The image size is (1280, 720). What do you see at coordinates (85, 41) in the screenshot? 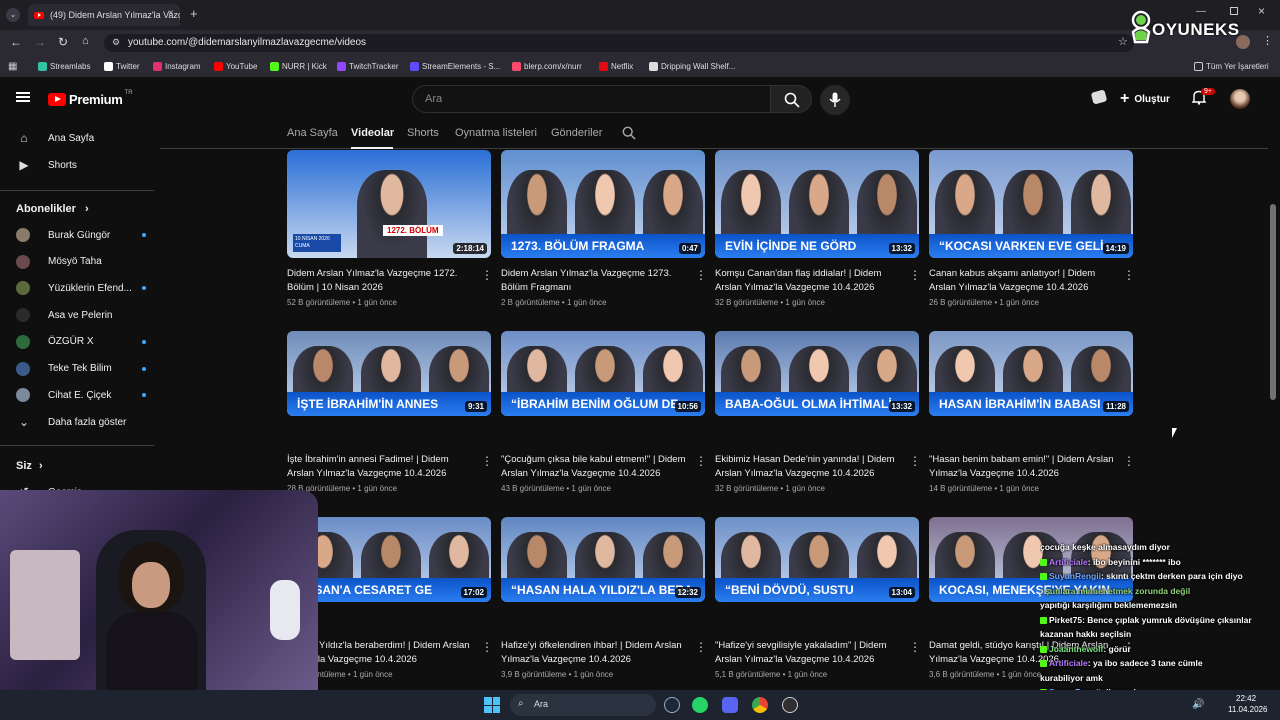
I see `home-browser-icon: ⌂` at bounding box center [85, 41].